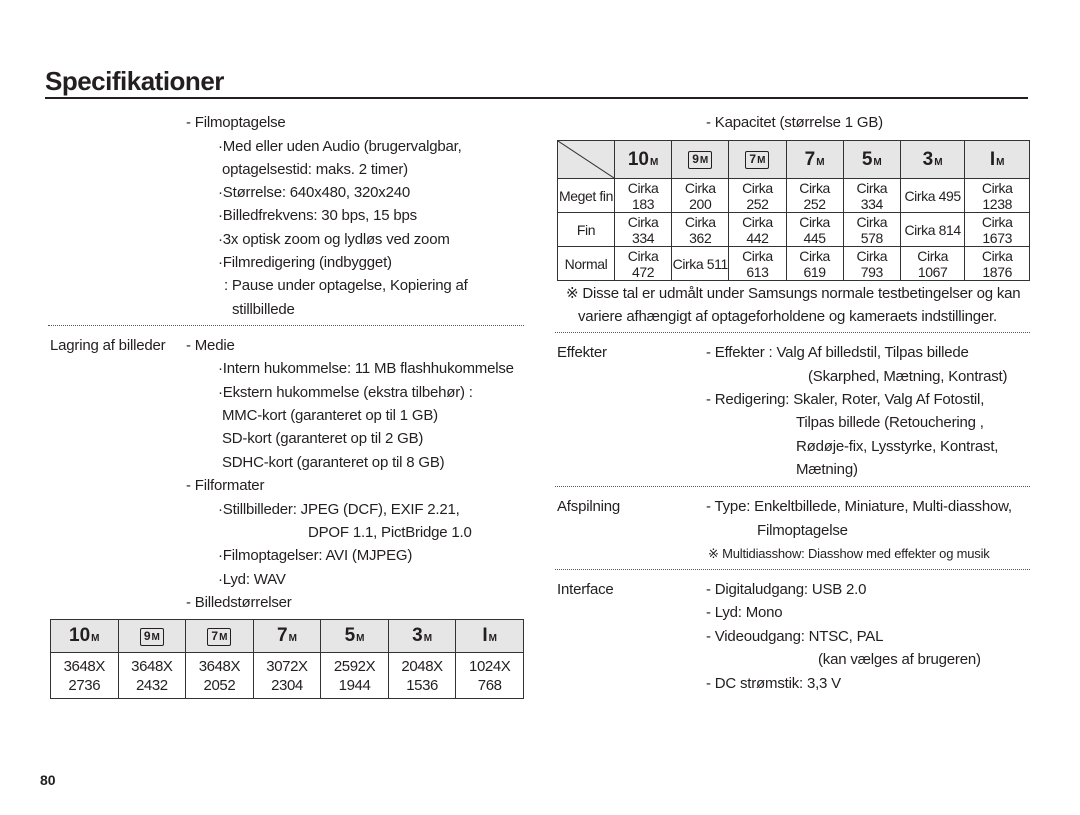 The image size is (1080, 815). What do you see at coordinates (225, 485) in the screenshot?
I see `format-heading: - Filformater` at bounding box center [225, 485].